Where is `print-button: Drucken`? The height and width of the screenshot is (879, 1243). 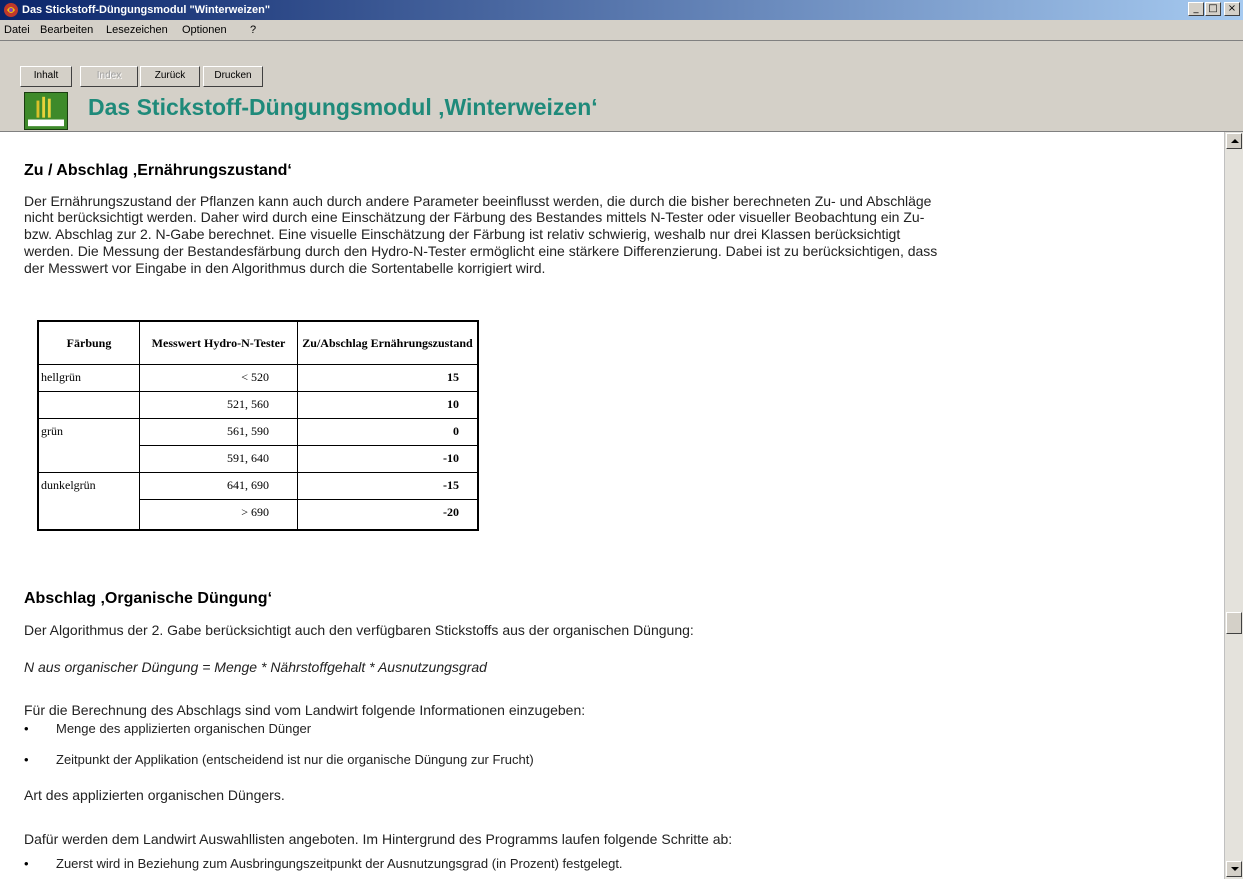 print-button: Drucken is located at coordinates (233, 76).